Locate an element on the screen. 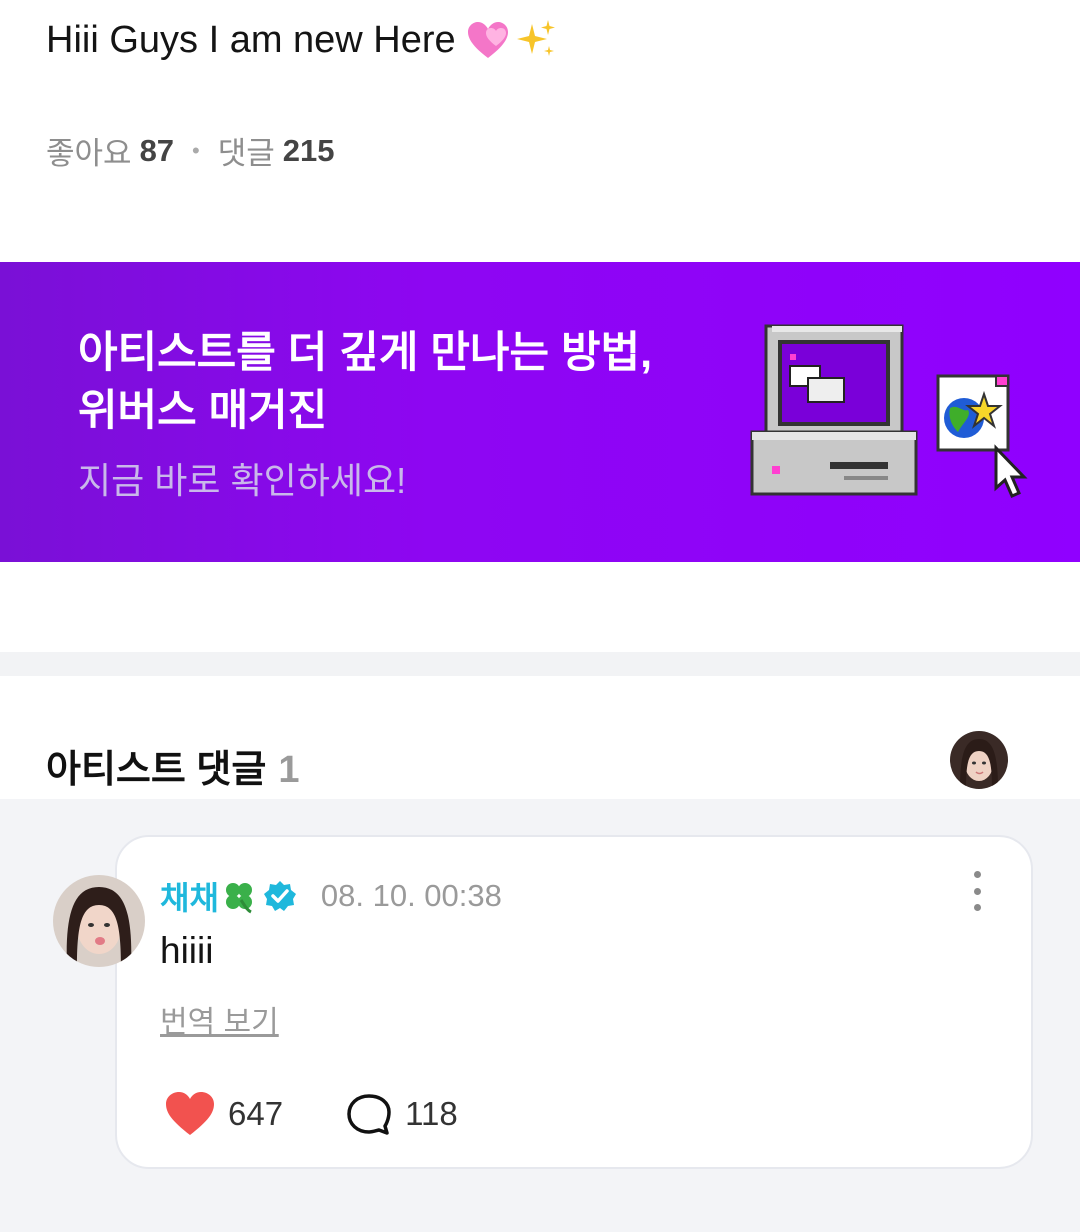 Image resolution: width=1080 pixels, height=1232 pixels. like-label: 좋아요 is located at coordinates (89, 153).